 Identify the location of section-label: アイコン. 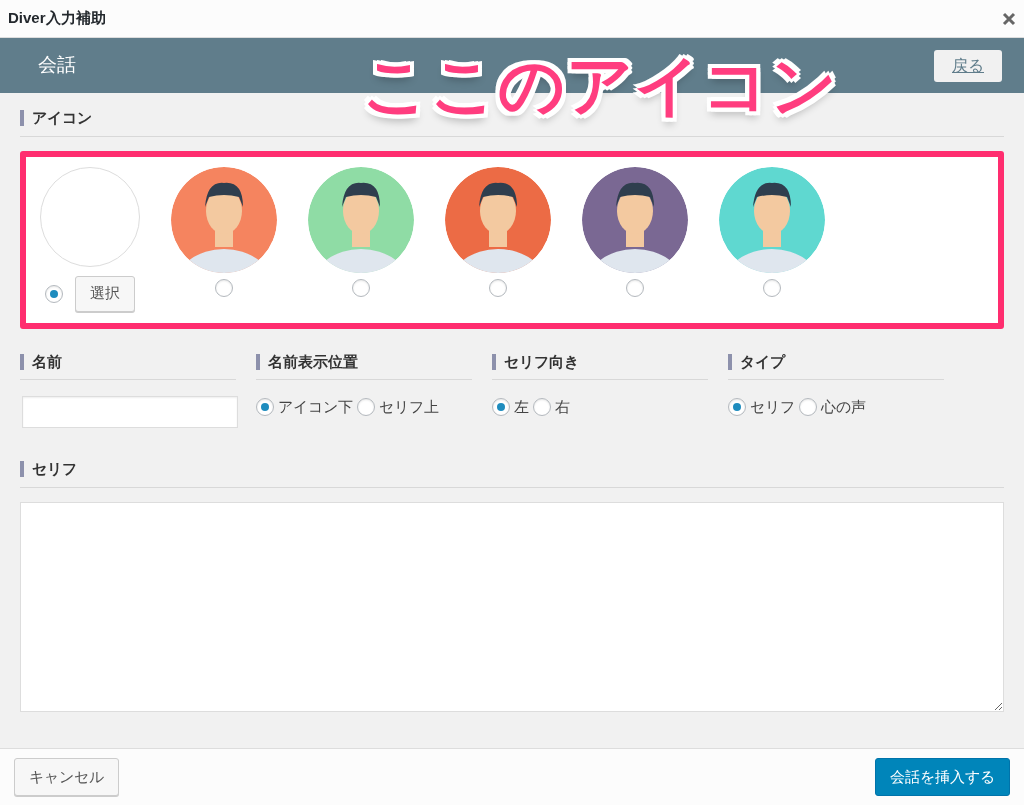
(62, 118).